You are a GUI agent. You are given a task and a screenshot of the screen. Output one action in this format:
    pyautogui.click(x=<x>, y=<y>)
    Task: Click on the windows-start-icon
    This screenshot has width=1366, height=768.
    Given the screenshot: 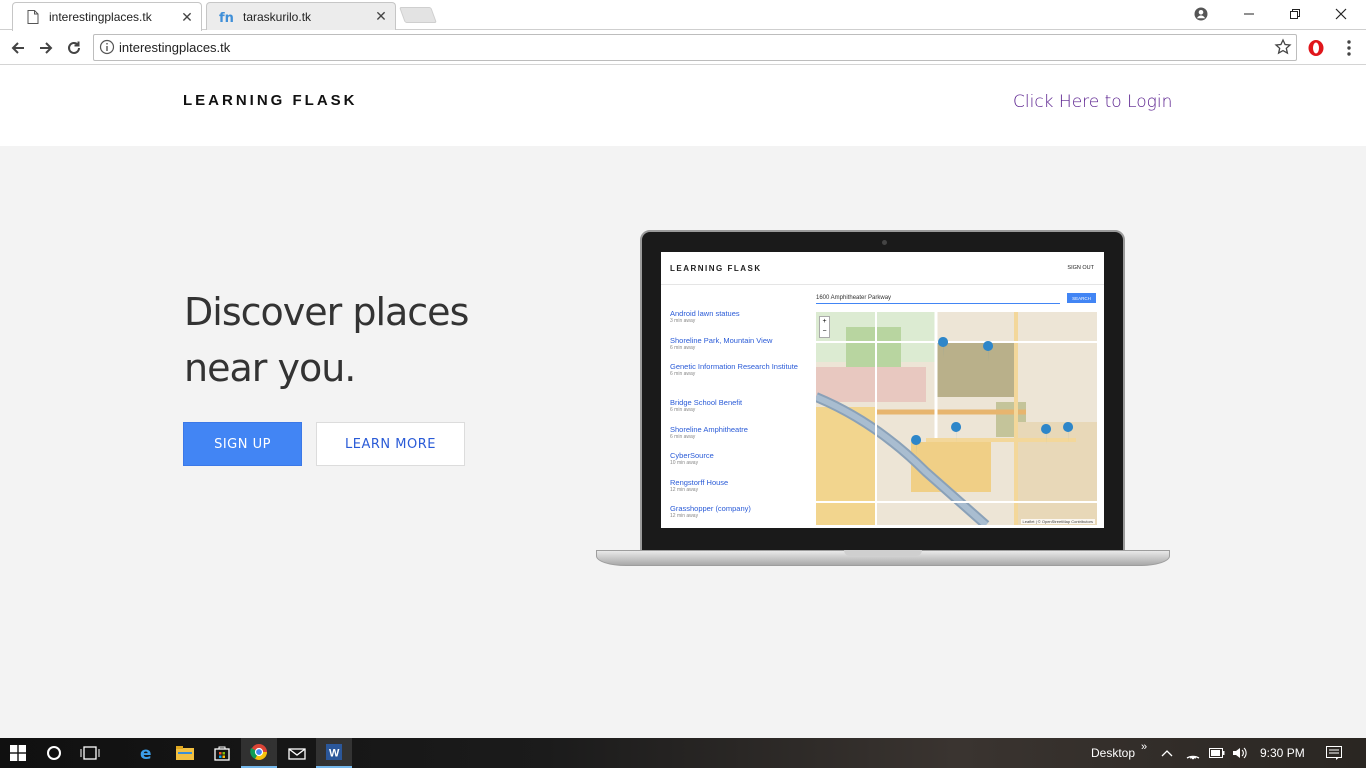 What is the action you would take?
    pyautogui.click(x=18, y=753)
    